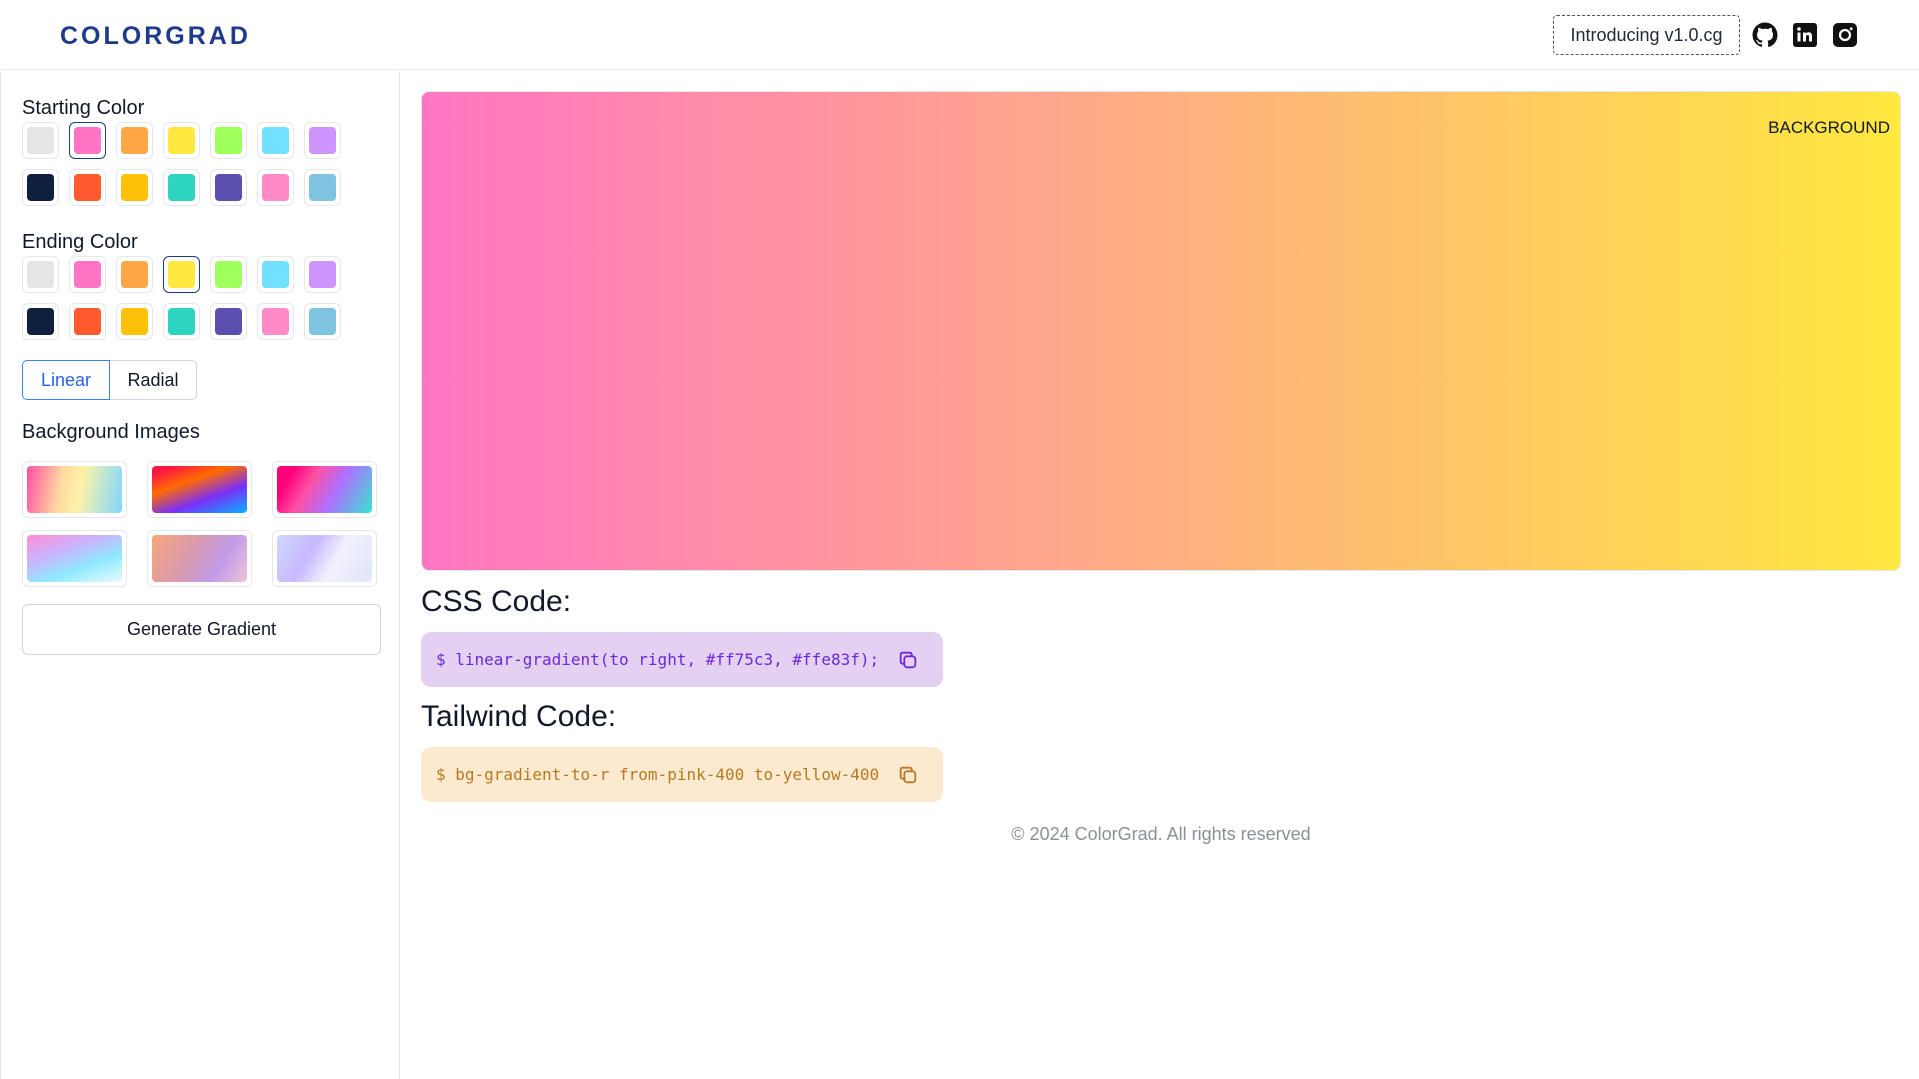  I want to click on instagram-icon, so click(1845, 35).